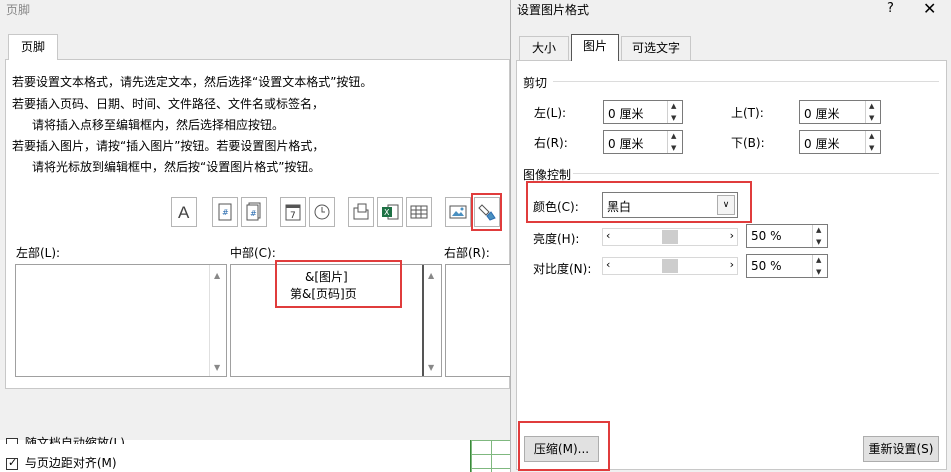 The width and height of the screenshot is (951, 472). Describe the element at coordinates (431, 320) in the screenshot. I see `center-editbox-scrollbar: ▲ ▼` at that location.